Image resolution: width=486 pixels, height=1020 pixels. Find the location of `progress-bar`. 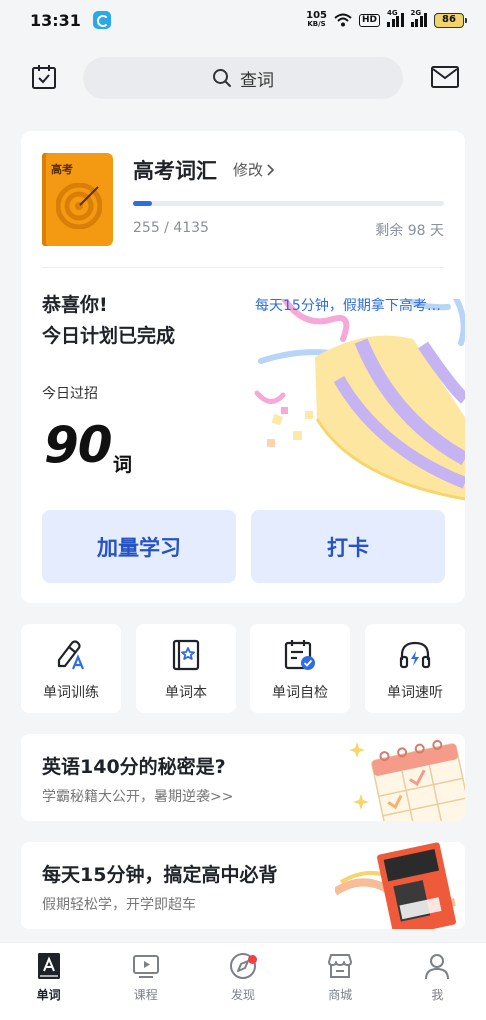

progress-bar is located at coordinates (288, 203).